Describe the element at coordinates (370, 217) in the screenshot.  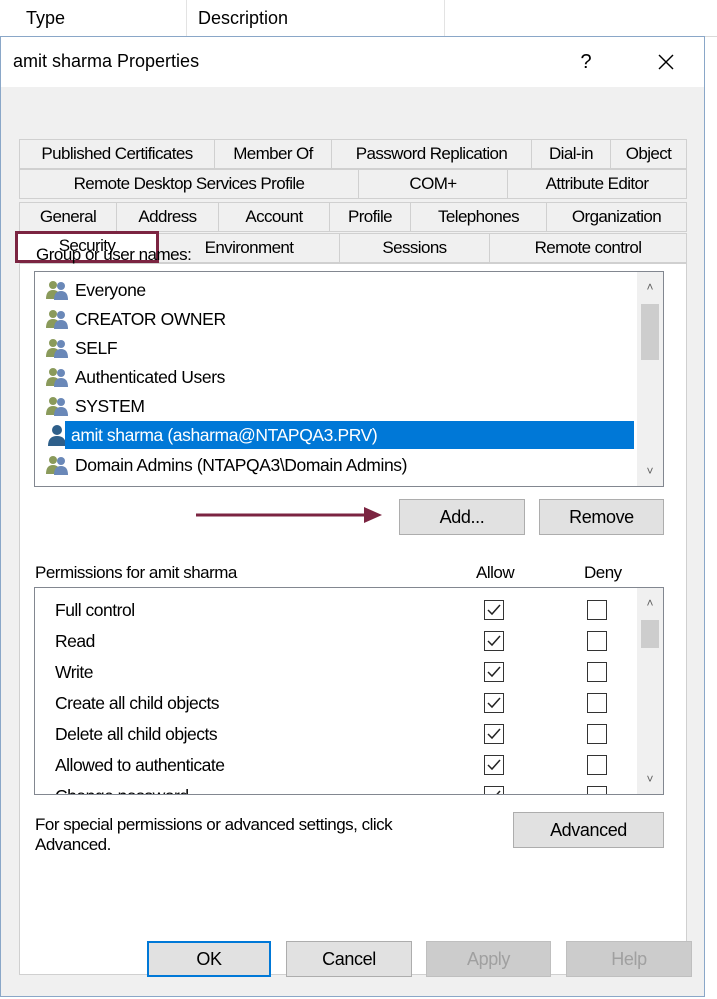
I see `tab-profile: Profile` at that location.